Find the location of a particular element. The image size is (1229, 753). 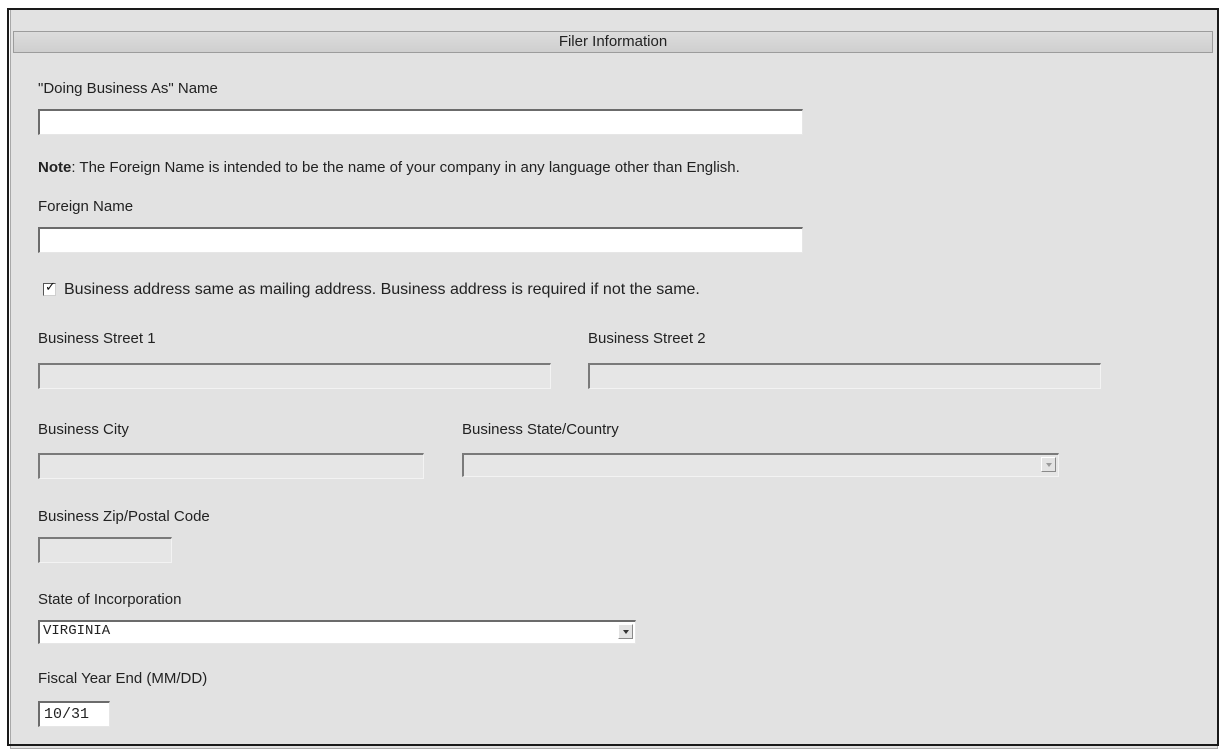

fiscal-year-end-input is located at coordinates (74, 714).